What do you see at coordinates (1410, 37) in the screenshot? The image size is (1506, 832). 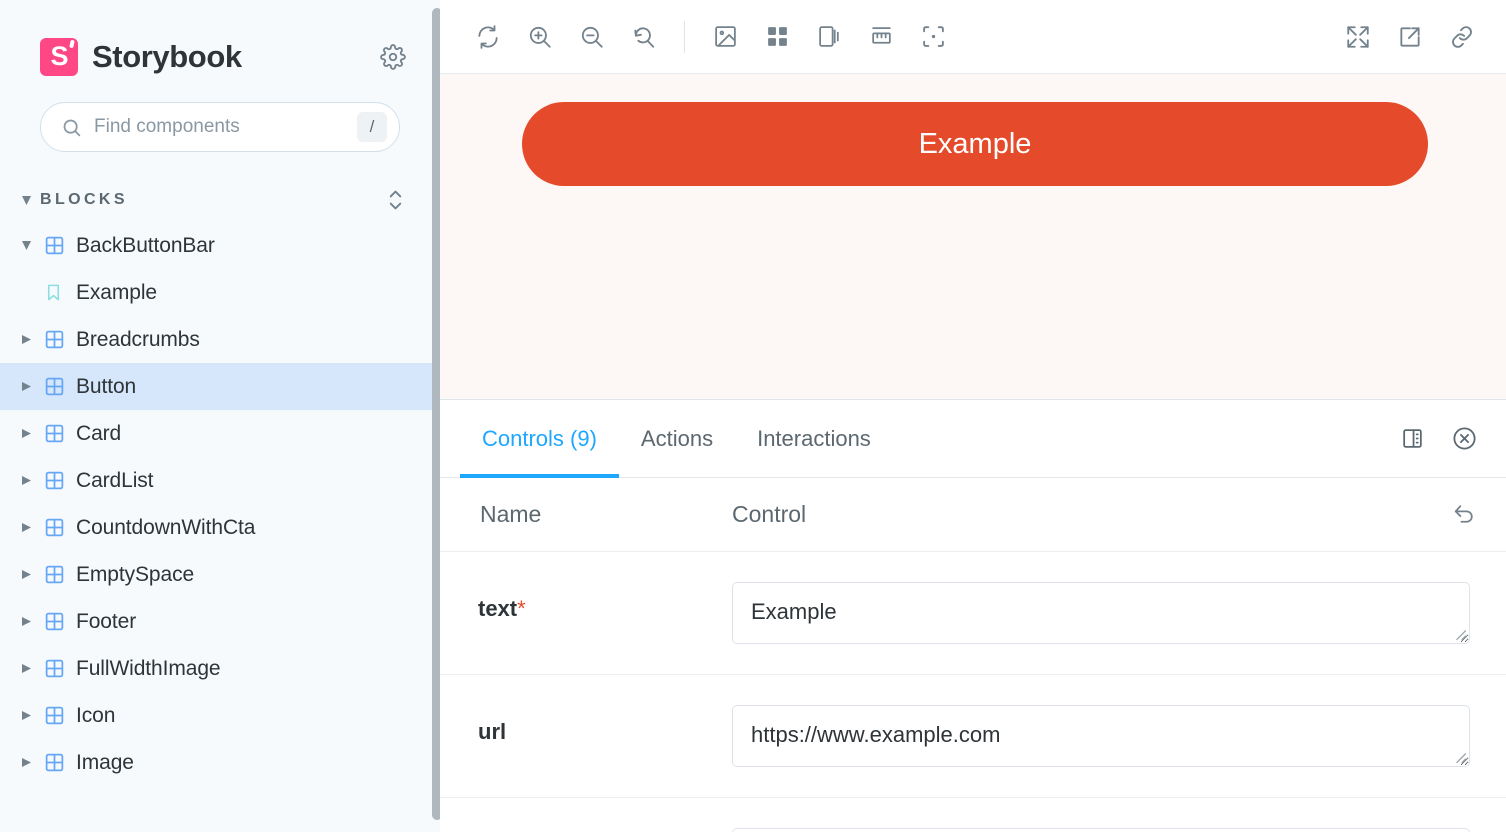 I see `open-new-tab-icon` at bounding box center [1410, 37].